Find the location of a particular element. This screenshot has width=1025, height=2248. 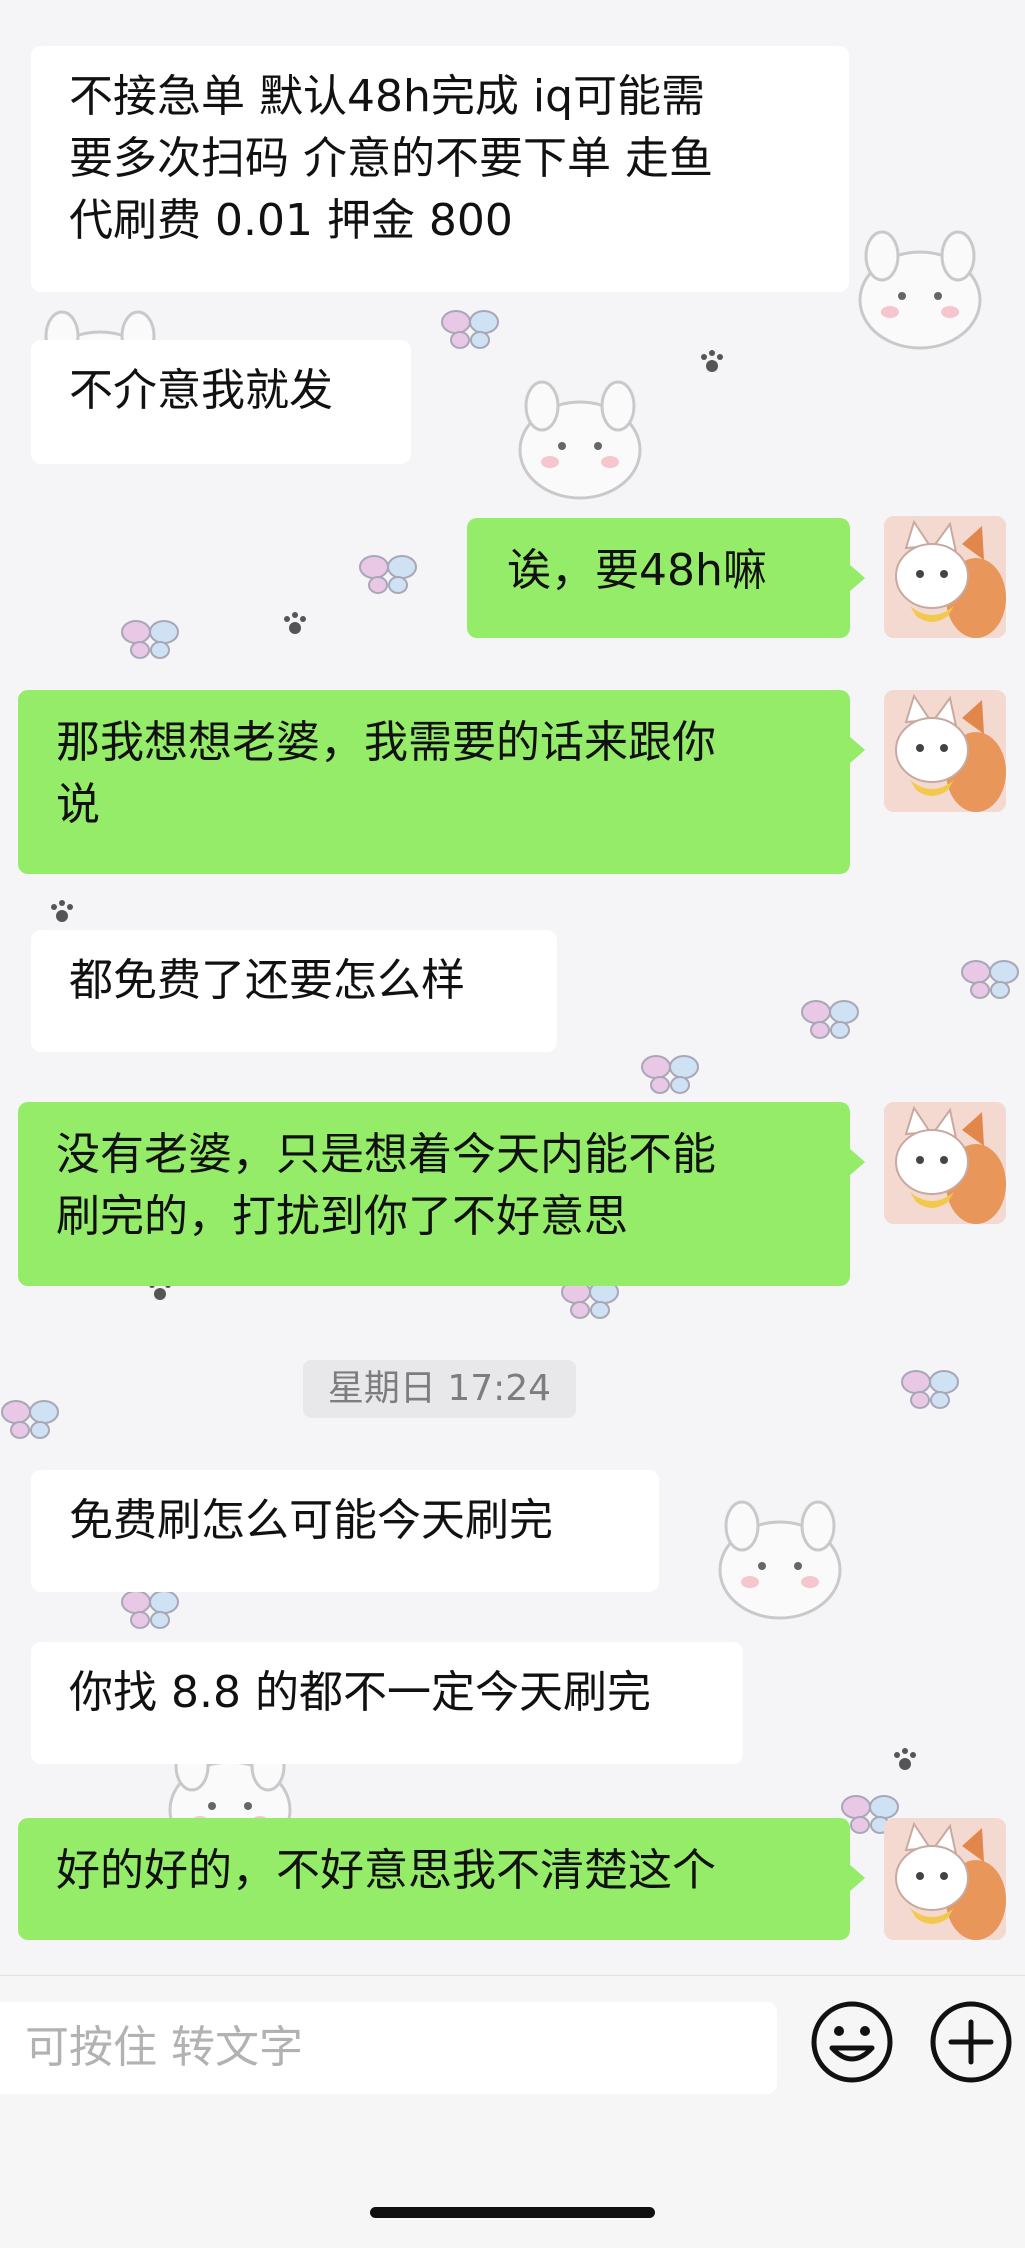

incoming-message-bubble: 你找 8.8 的都不一定今天刷完 is located at coordinates (387, 1703).